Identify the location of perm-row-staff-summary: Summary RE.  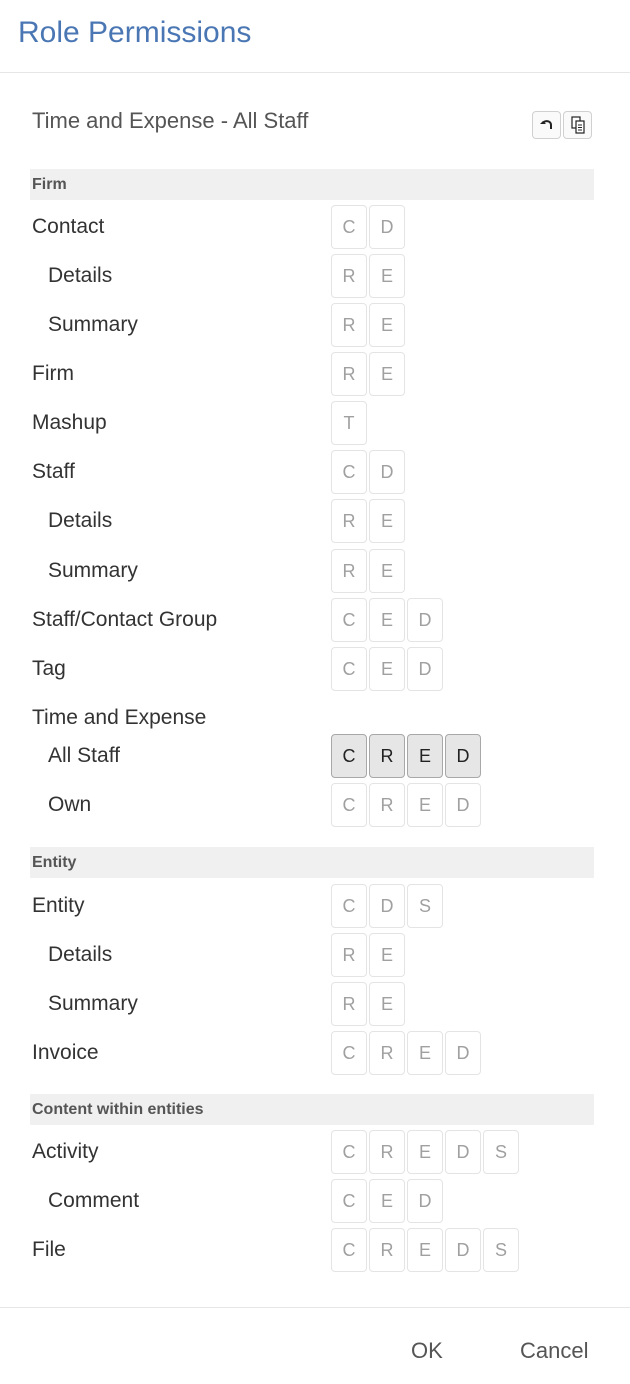
(315, 571).